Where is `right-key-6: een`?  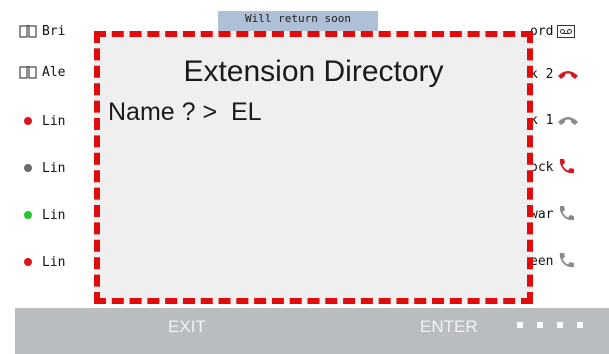
right-key-6: een is located at coordinates (552, 261).